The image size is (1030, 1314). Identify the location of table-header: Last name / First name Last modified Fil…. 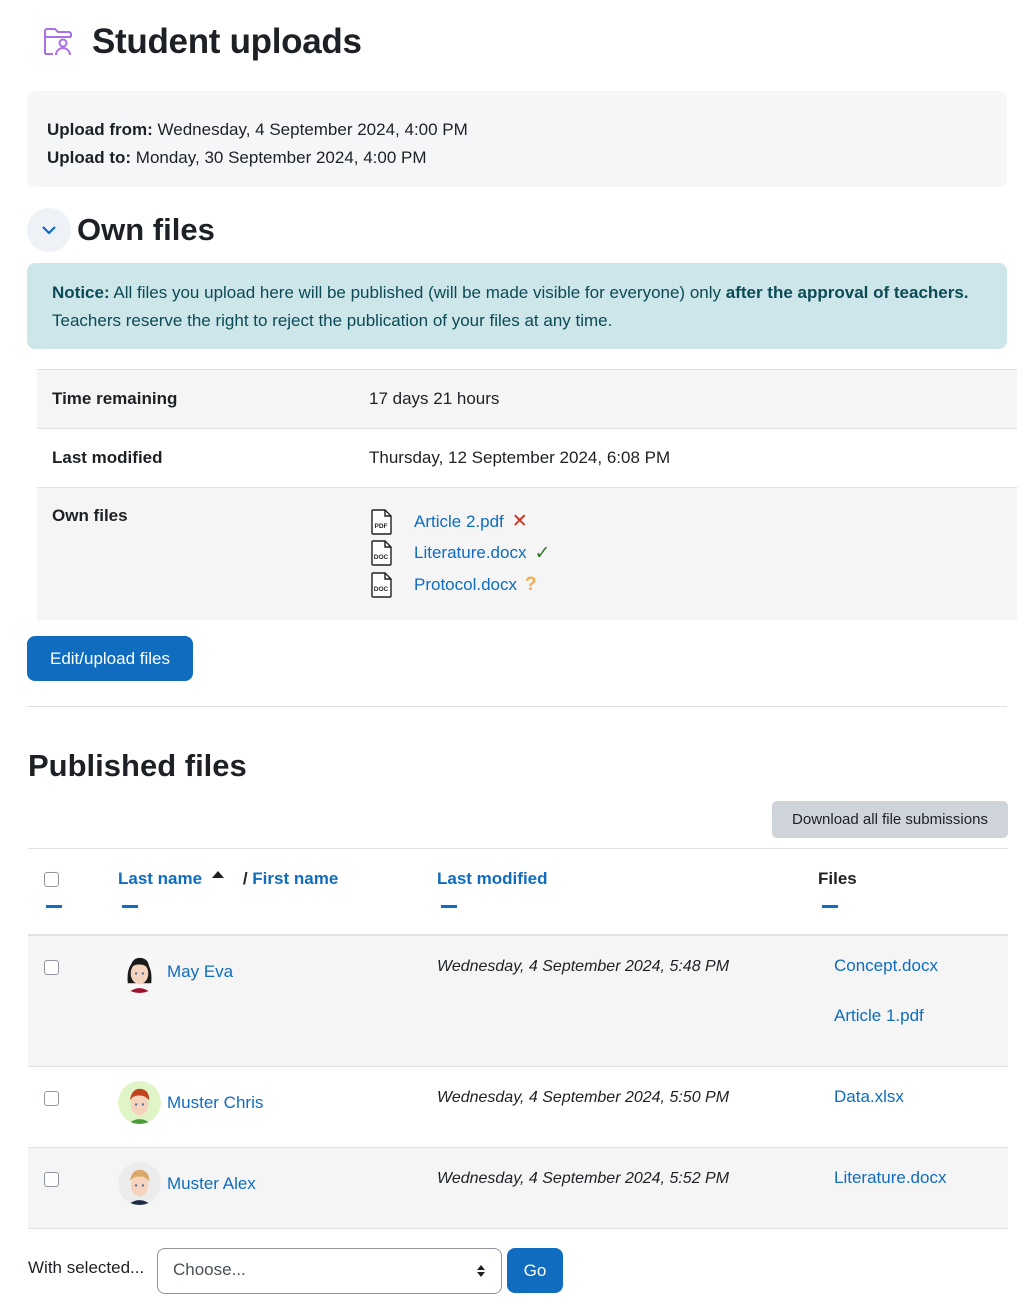
(518, 892).